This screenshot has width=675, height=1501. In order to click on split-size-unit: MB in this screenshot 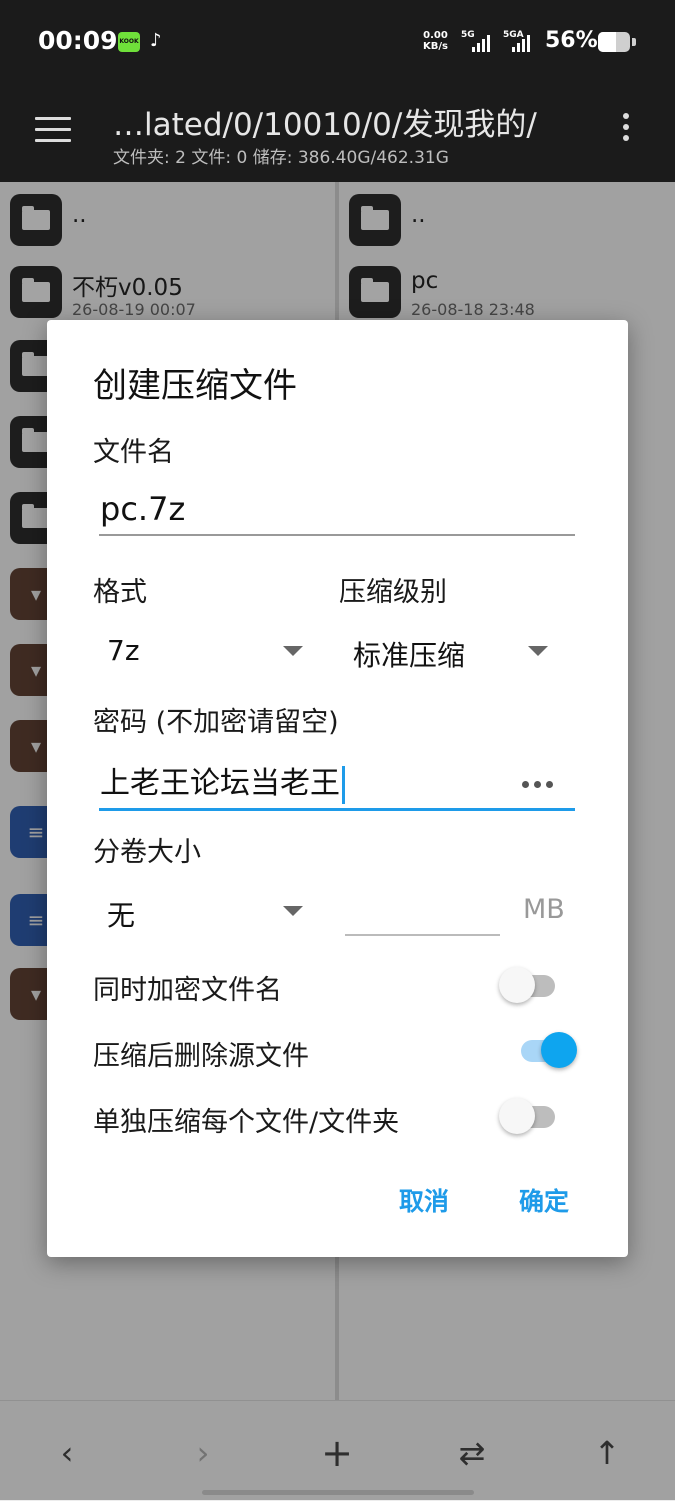, I will do `click(544, 909)`.